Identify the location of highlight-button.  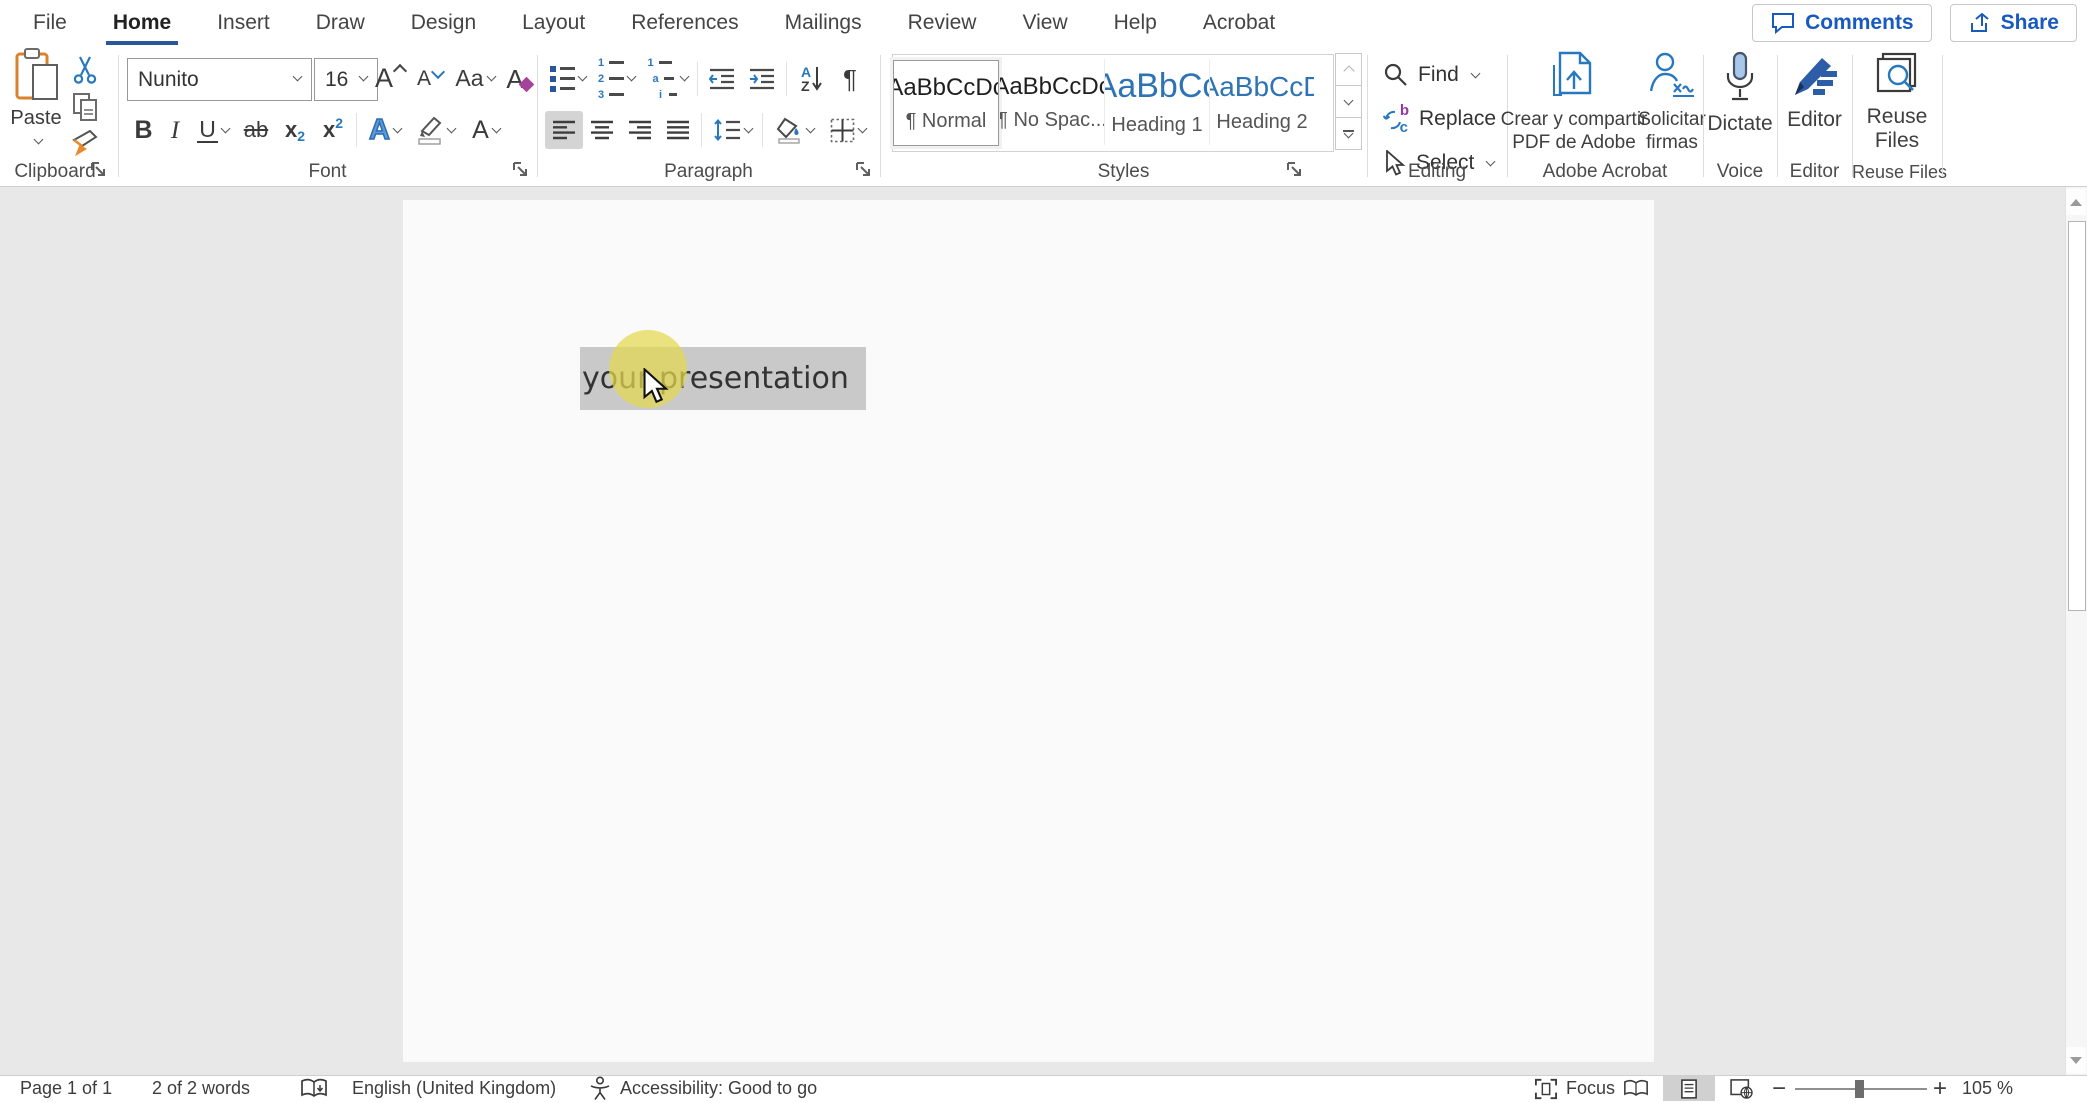
(435, 130).